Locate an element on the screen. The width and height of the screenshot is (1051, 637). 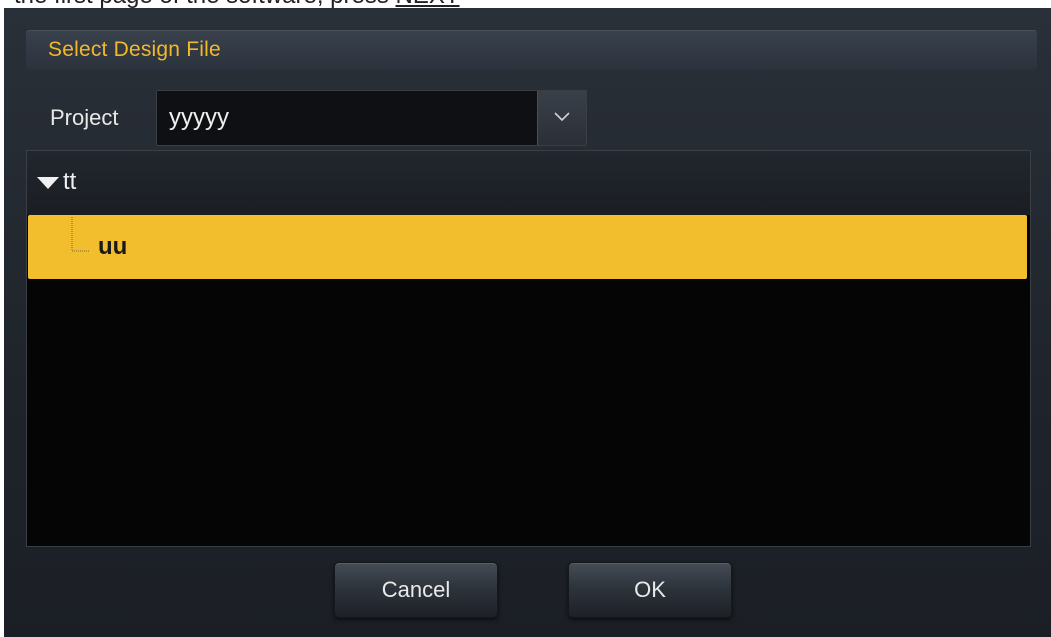
document-text: the first page of the software, press is located at coordinates (205, 4).